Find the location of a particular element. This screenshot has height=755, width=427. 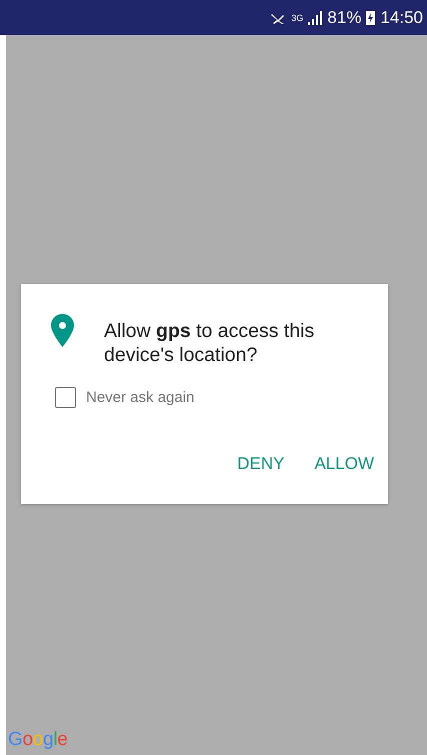

location-pin-icon is located at coordinates (62, 330).